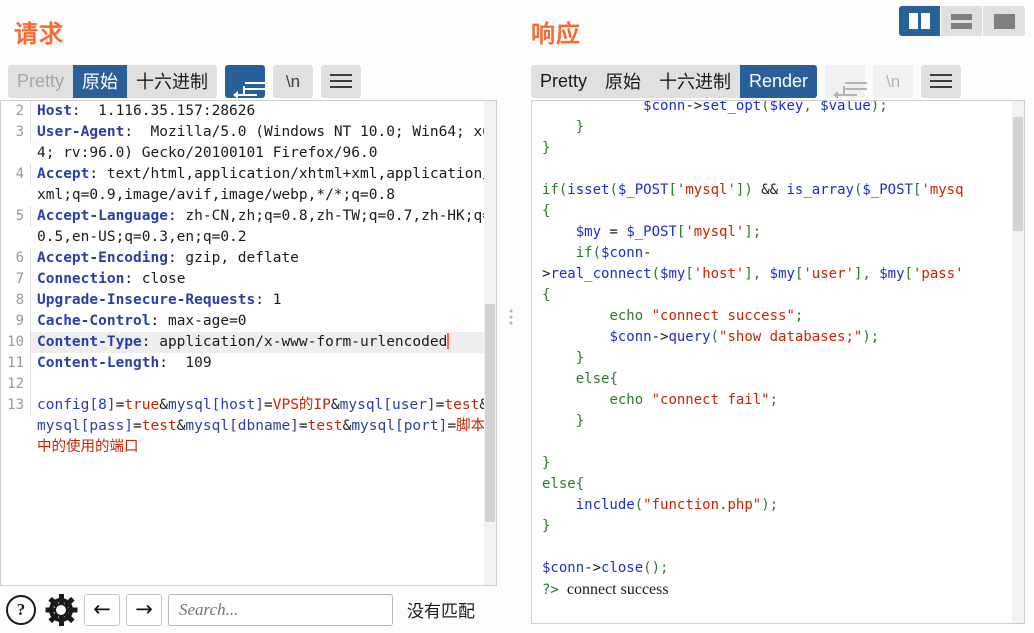  I want to click on code-segment: $_POST, so click(651, 232).